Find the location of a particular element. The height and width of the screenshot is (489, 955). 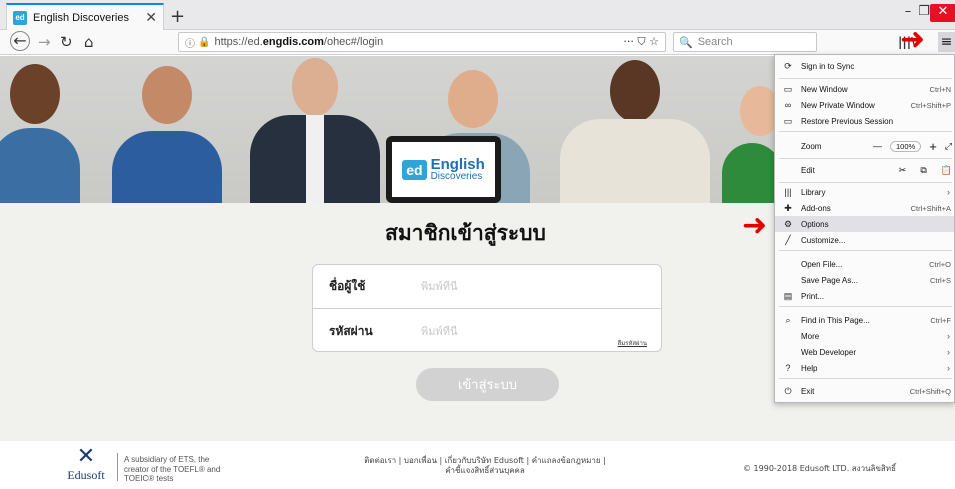

password-row: รหัสผ่าน ลืมรหัสผ่าน is located at coordinates (487, 331).